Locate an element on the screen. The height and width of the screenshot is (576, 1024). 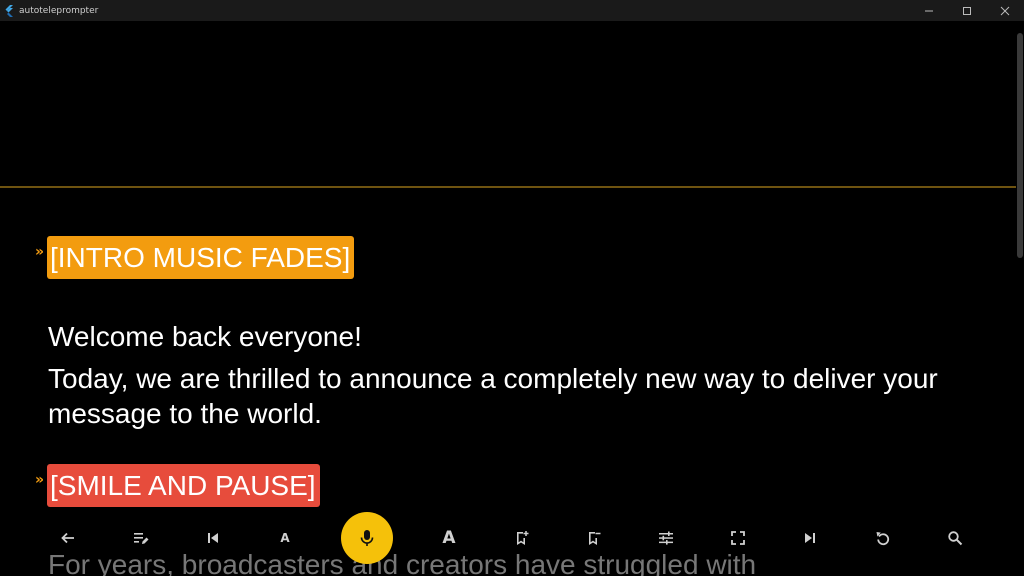
increase-font-button: A is located at coordinates (449, 538).